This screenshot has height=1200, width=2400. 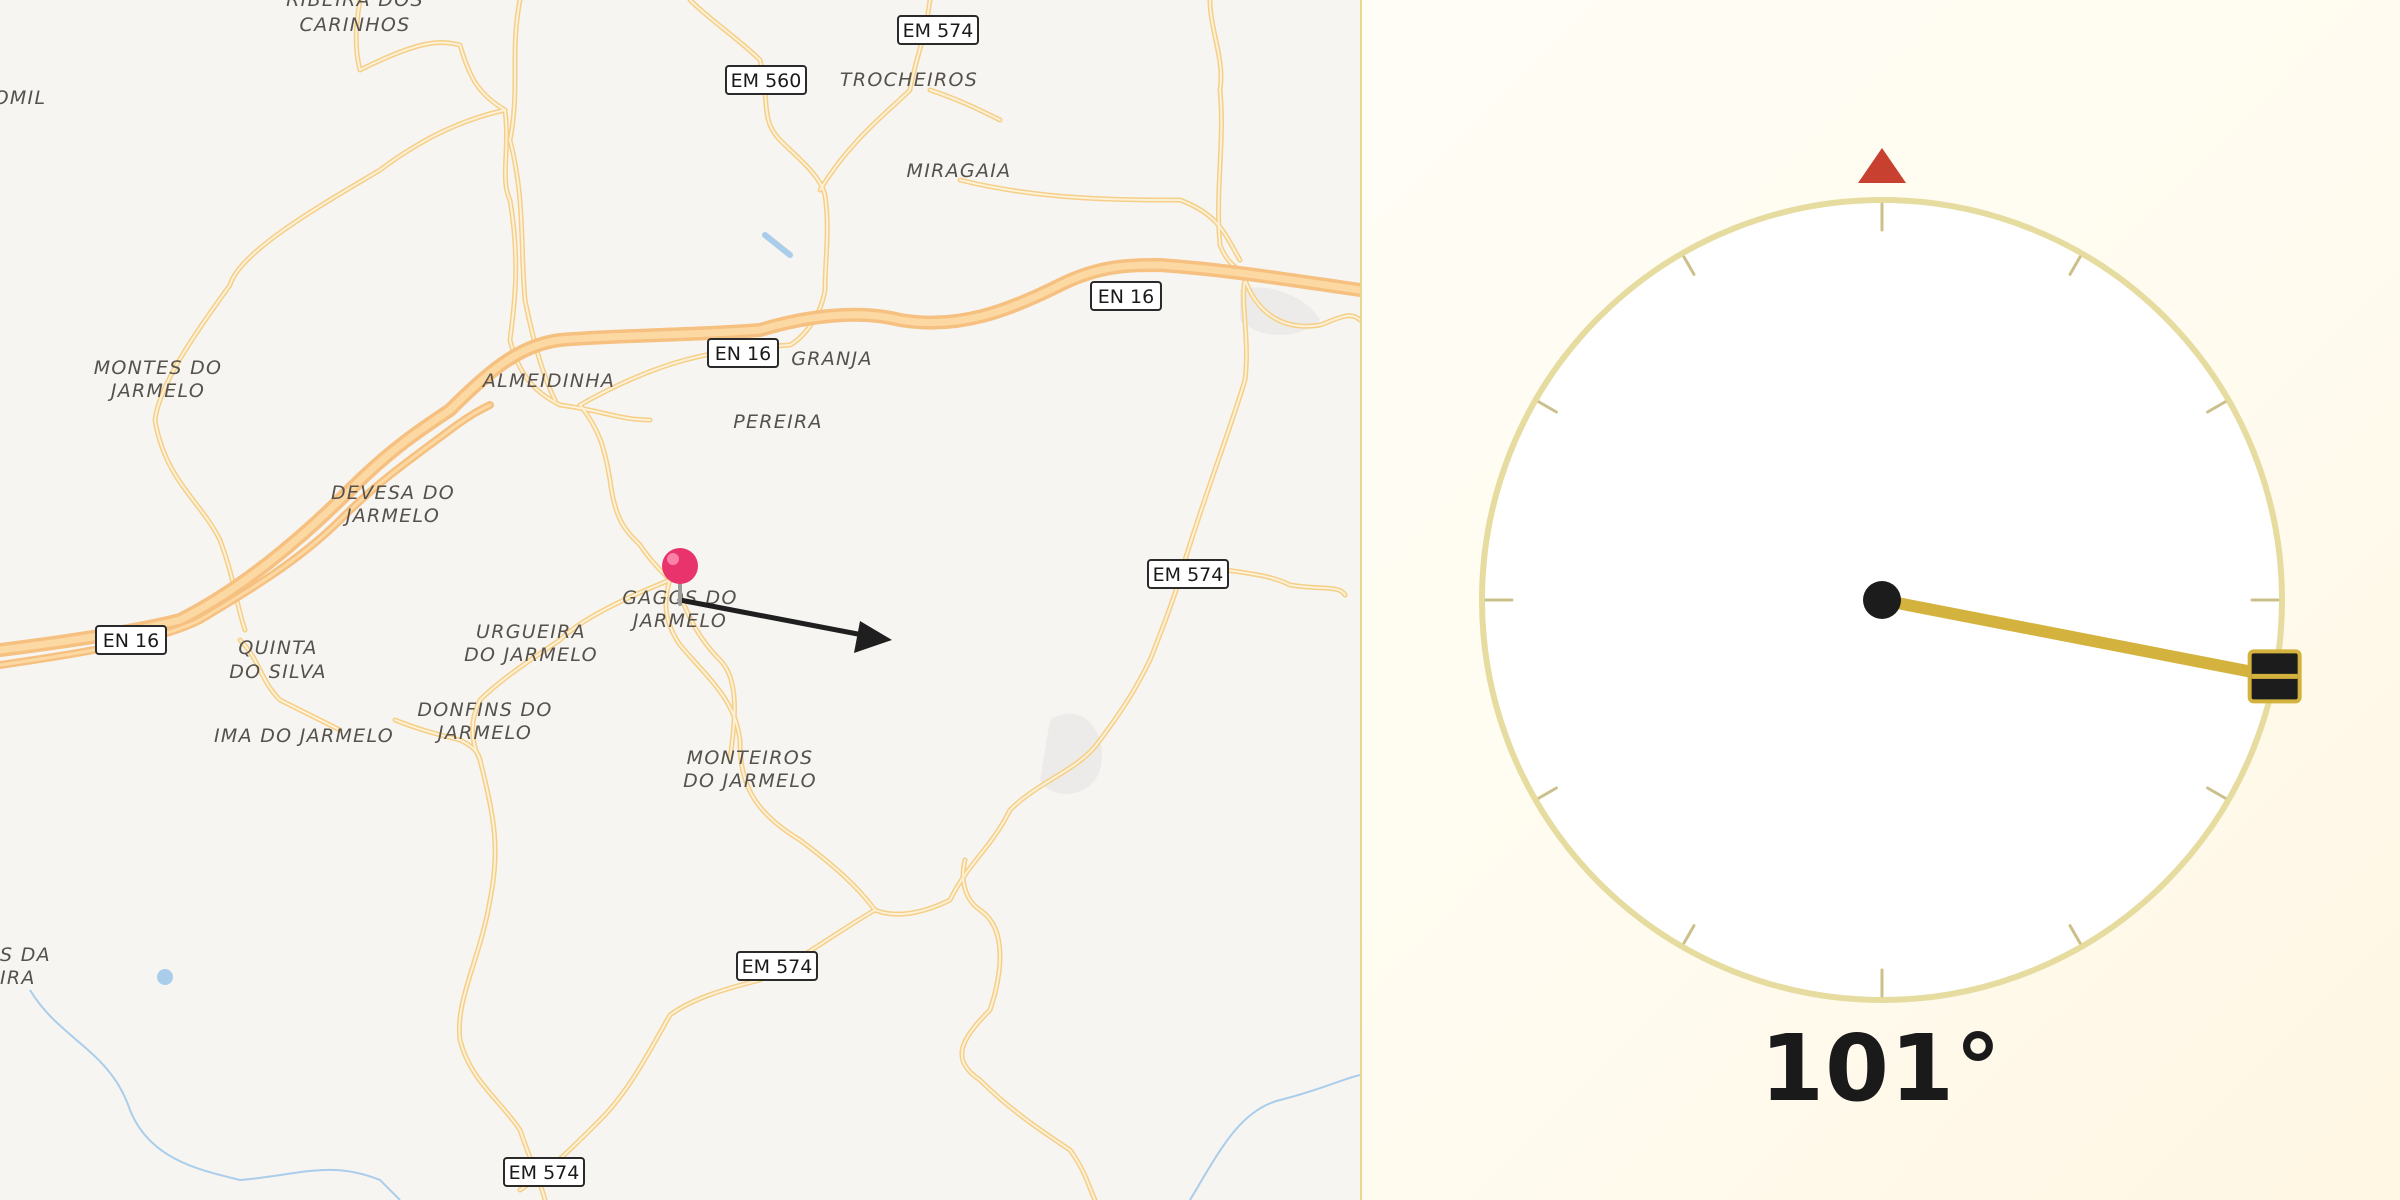 What do you see at coordinates (1180, 540) in the screenshot?
I see `urban-areas` at bounding box center [1180, 540].